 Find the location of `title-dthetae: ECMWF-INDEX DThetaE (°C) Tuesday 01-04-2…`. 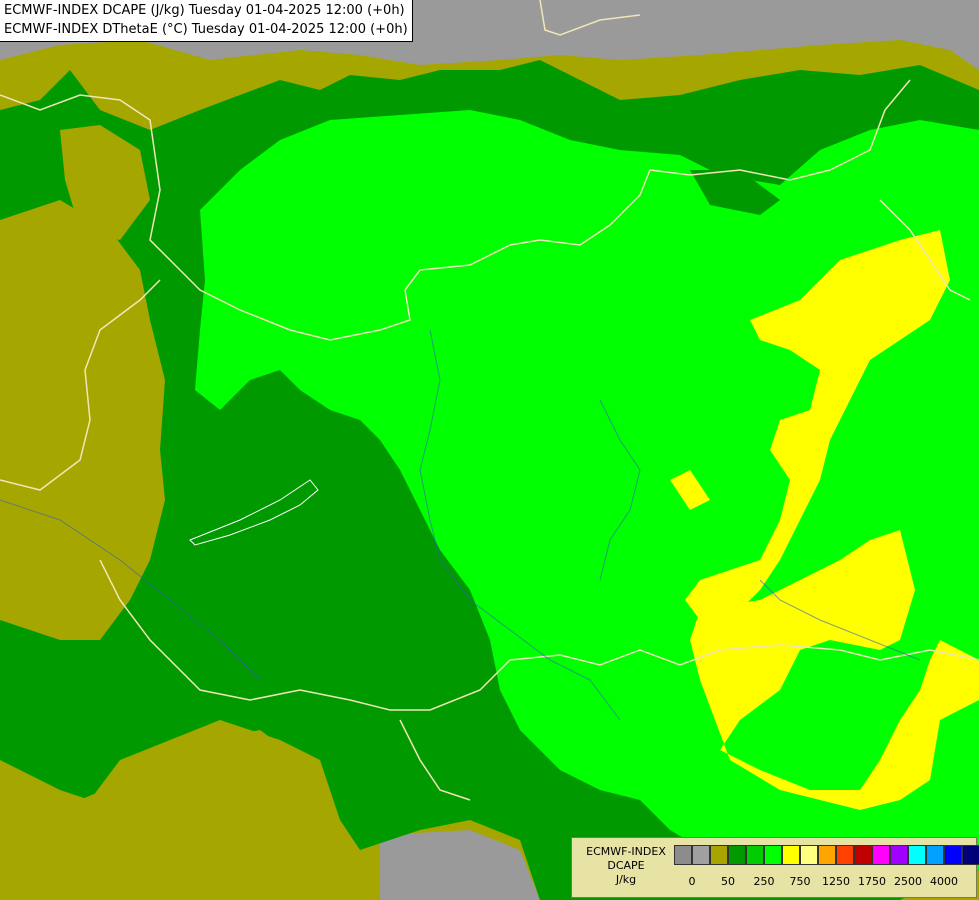

title-dthetae: ECMWF-INDEX DThetaE (°C) Tuesday 01-04-2… is located at coordinates (206, 29).